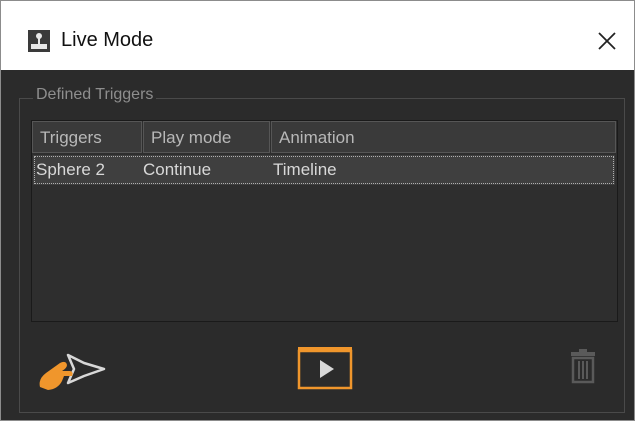  I want to click on table-row: Sphere 2 Continue Timeline, so click(324, 170).